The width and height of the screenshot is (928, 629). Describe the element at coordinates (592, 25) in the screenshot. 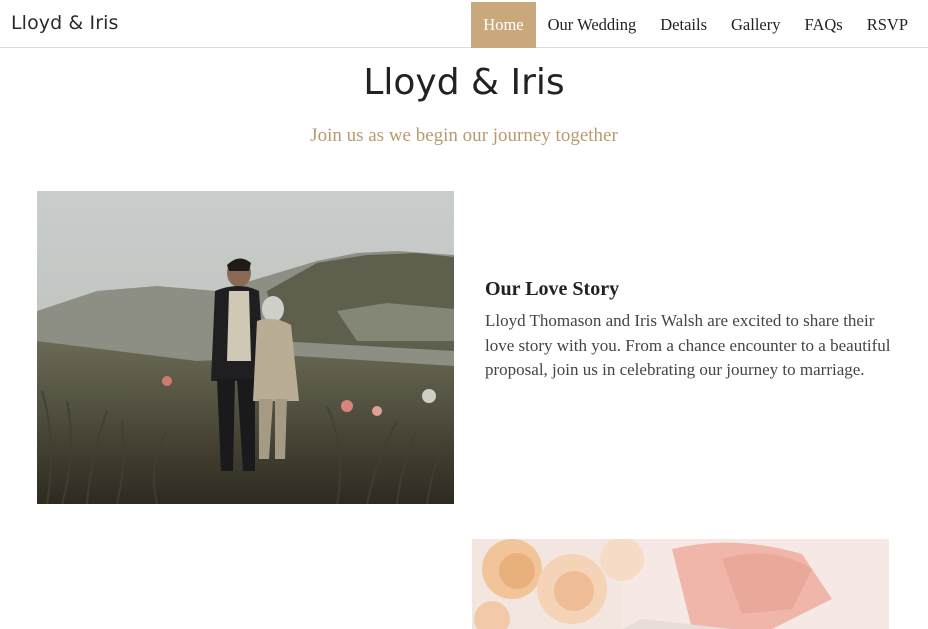

I see `nav-item-our-wedding: Our Wedding` at that location.